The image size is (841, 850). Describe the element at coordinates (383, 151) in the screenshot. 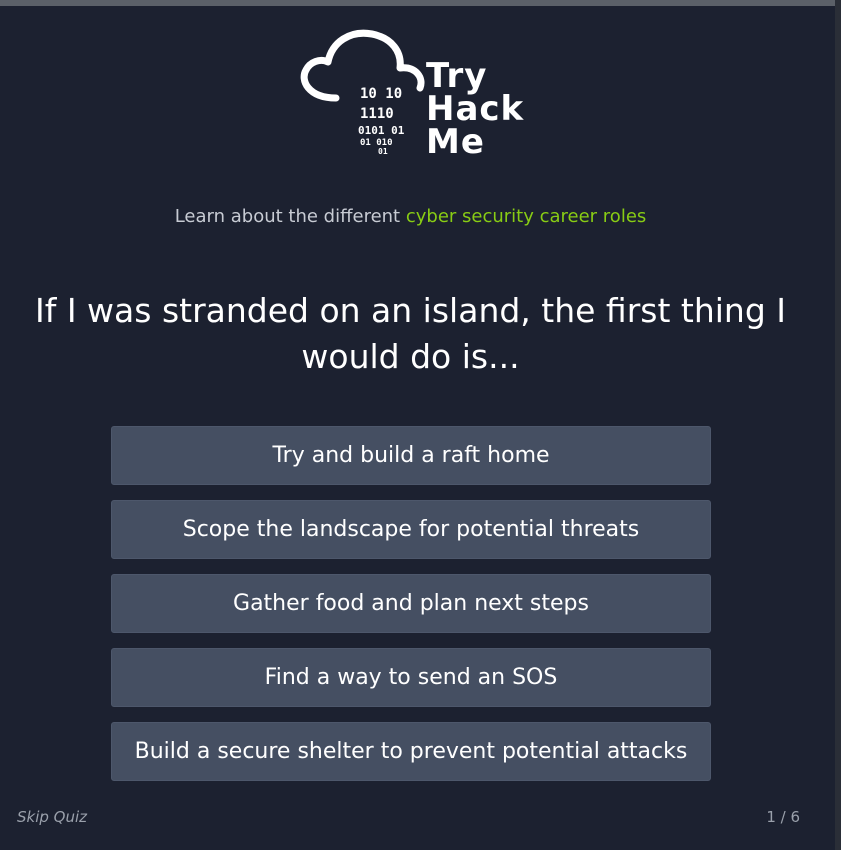

I see `binary-line-5: 01` at that location.